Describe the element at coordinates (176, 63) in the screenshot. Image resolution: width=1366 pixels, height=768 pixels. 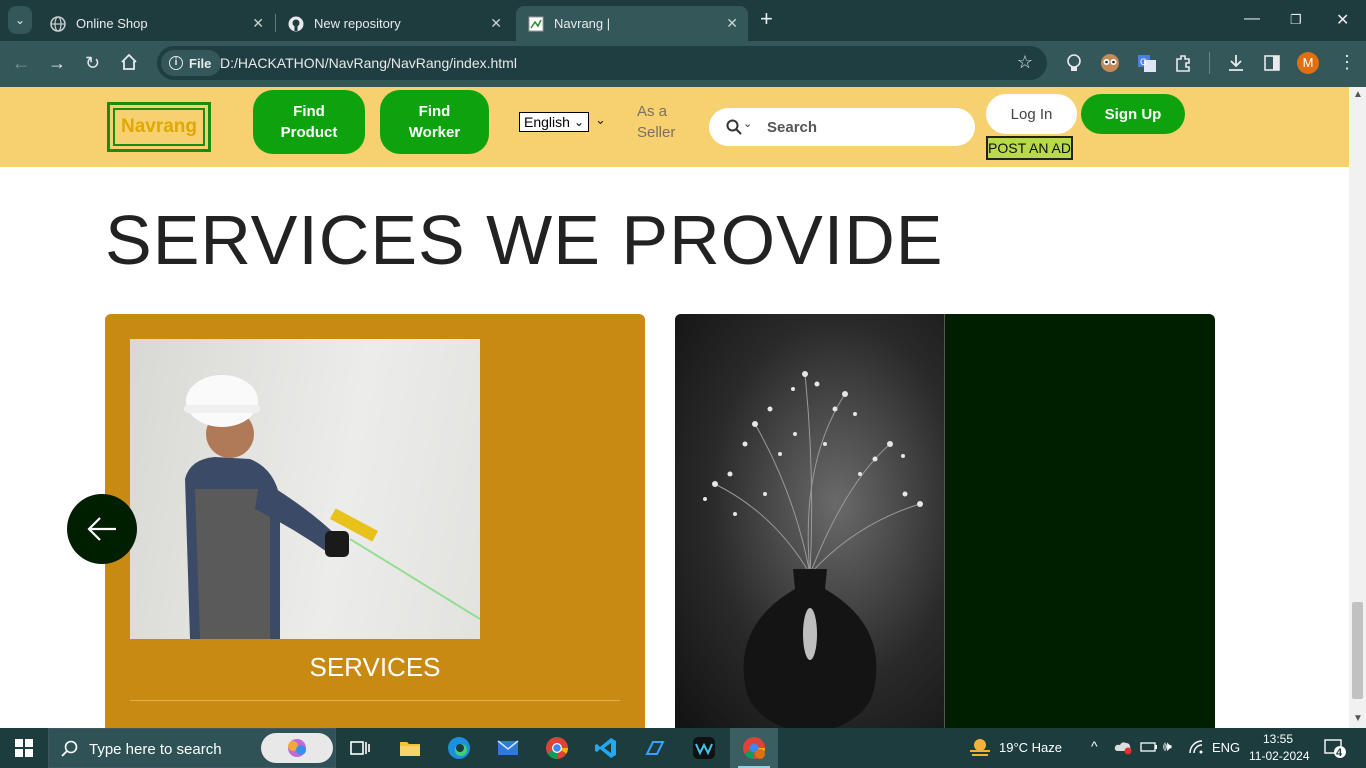
I see `info-icon: i` at that location.